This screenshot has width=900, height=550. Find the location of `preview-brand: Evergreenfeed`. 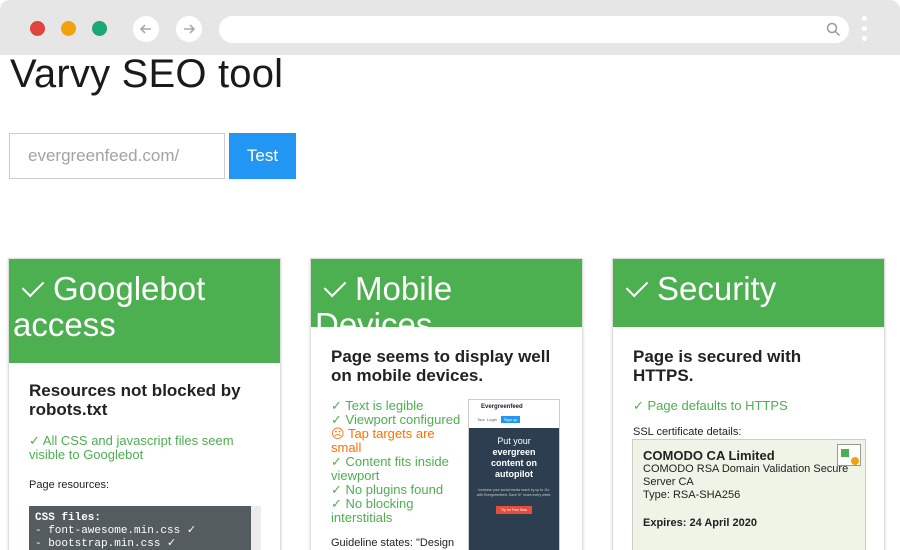

preview-brand: Evergreenfeed is located at coordinates (502, 407).